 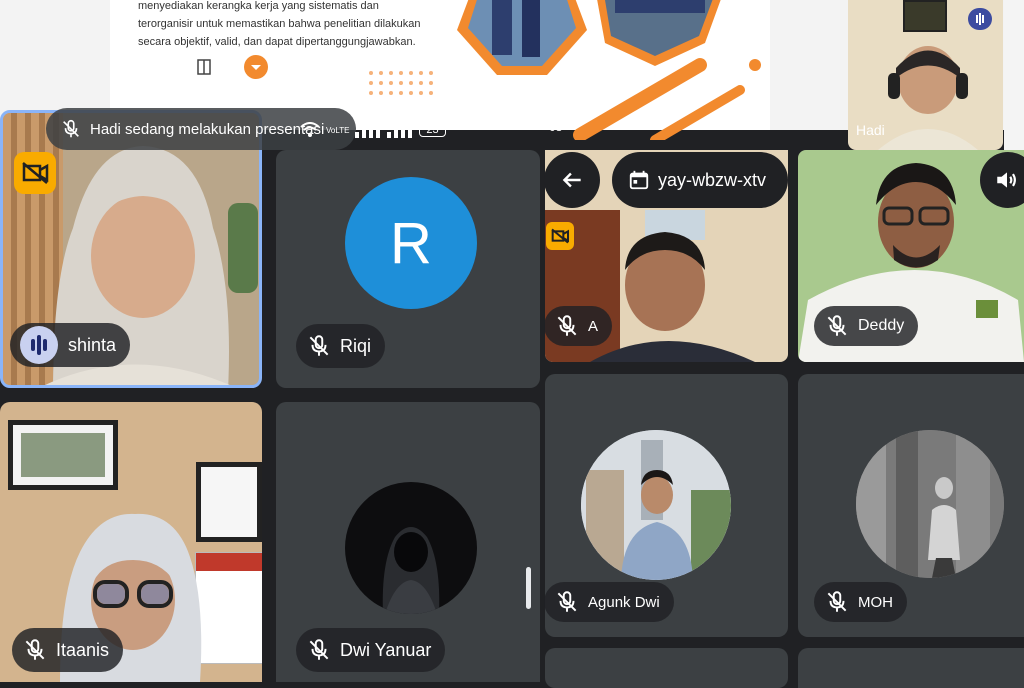 I want to click on avatar-riqi: R, so click(x=411, y=243).